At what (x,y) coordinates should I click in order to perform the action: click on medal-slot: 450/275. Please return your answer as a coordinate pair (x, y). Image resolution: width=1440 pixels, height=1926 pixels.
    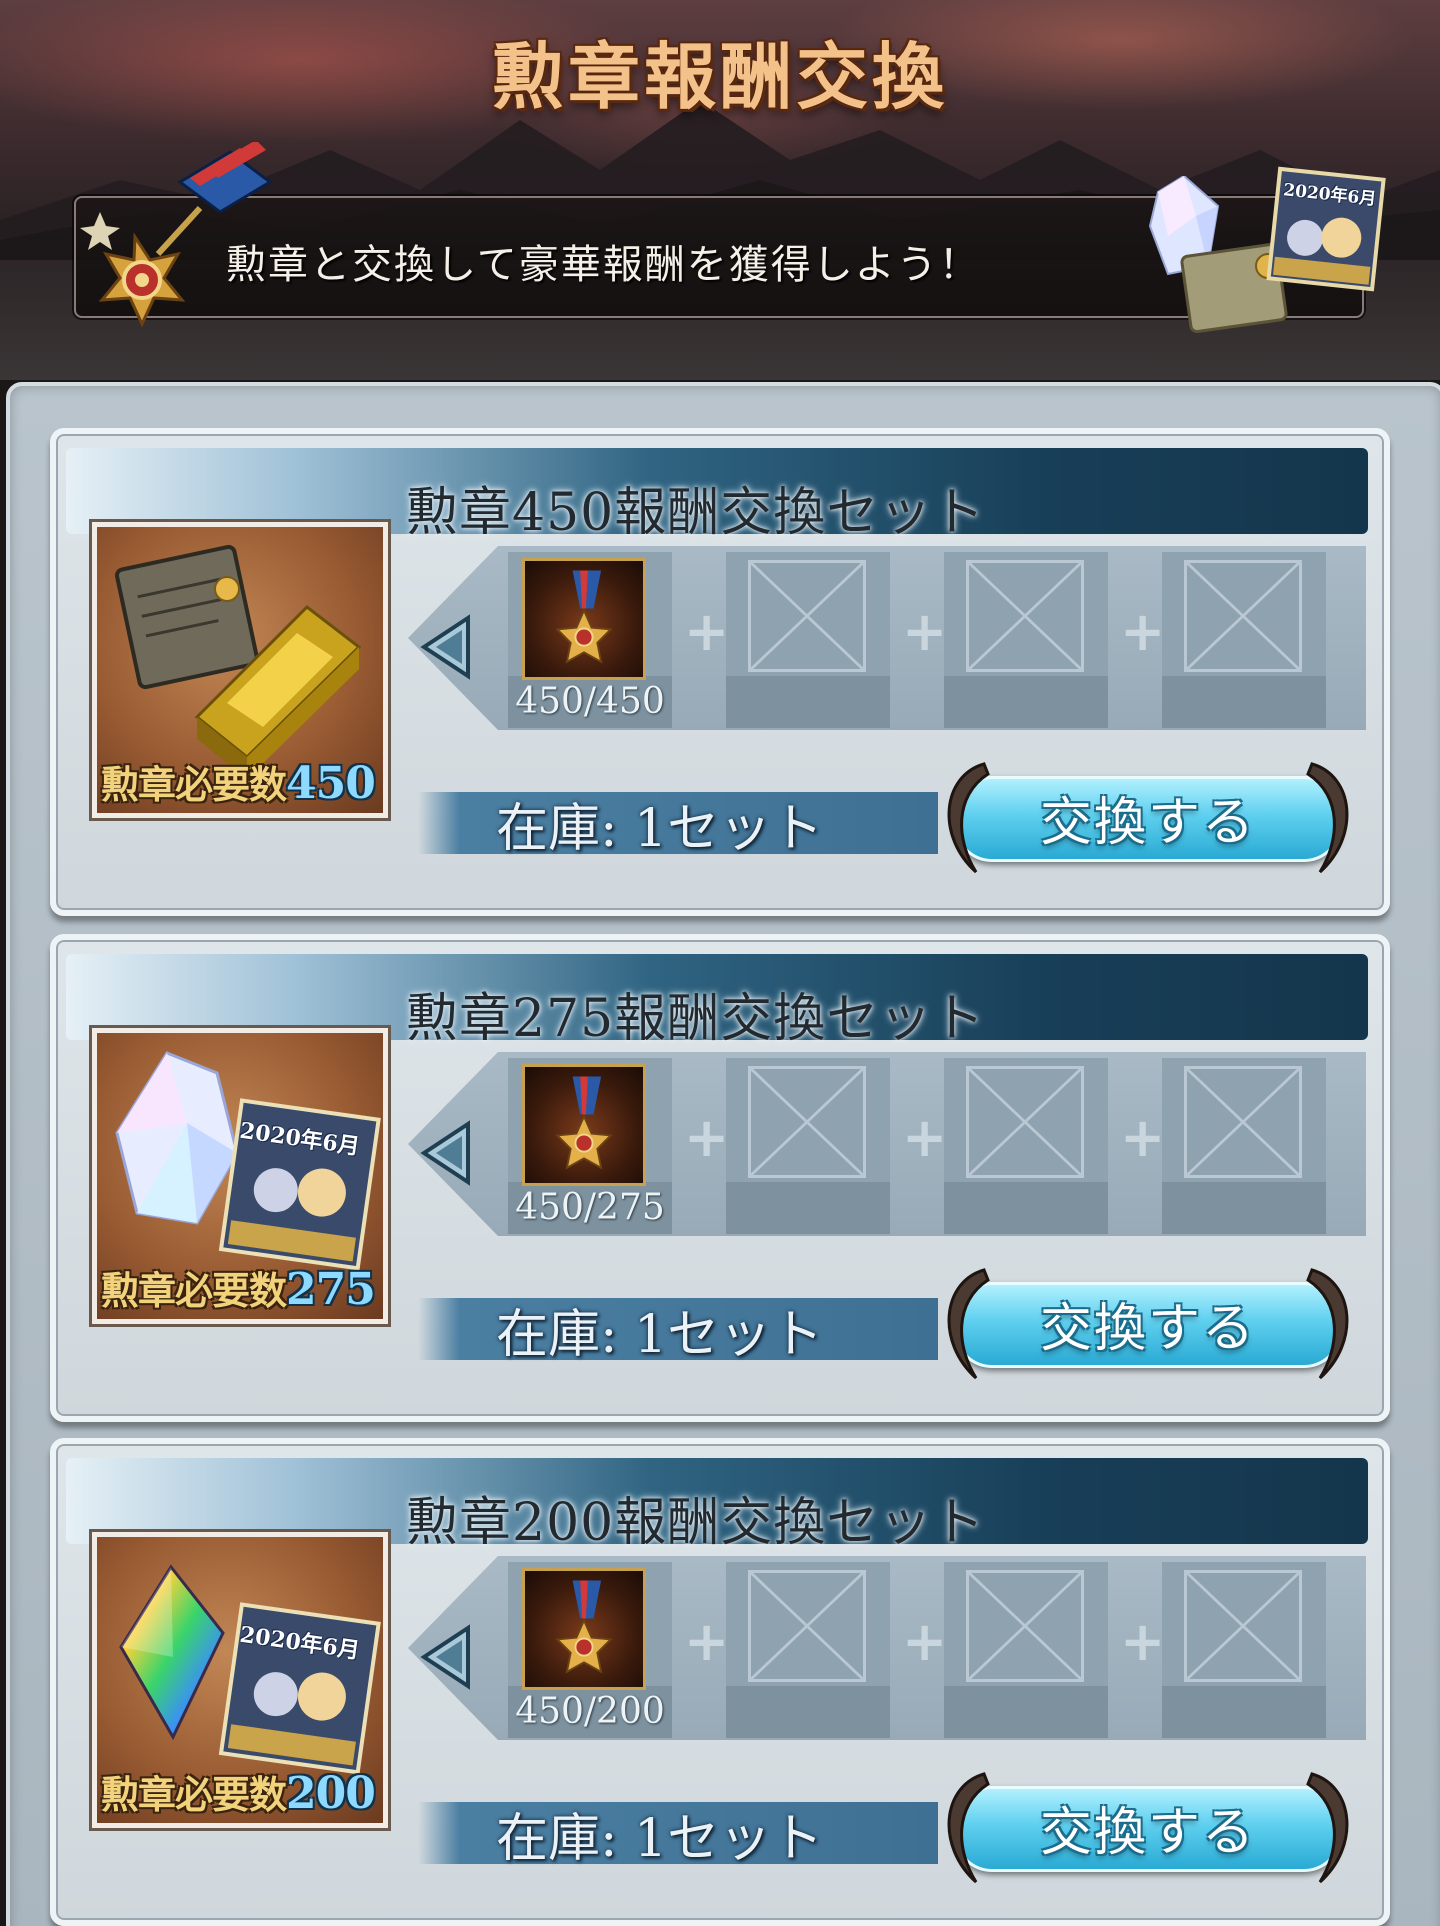
    Looking at the image, I should click on (590, 1146).